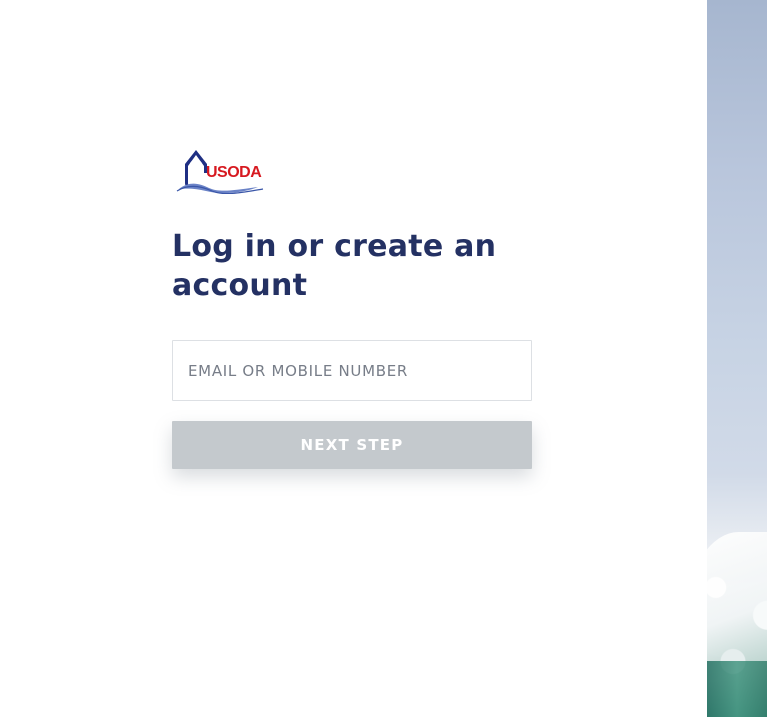 This screenshot has width=767, height=717. I want to click on ocean-wave-image, so click(737, 358).